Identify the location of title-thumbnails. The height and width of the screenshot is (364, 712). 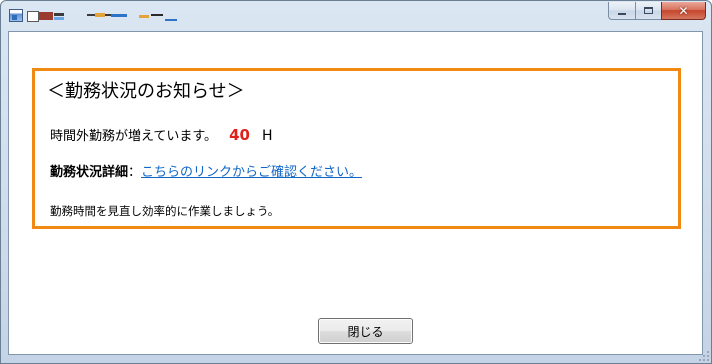
(102, 16).